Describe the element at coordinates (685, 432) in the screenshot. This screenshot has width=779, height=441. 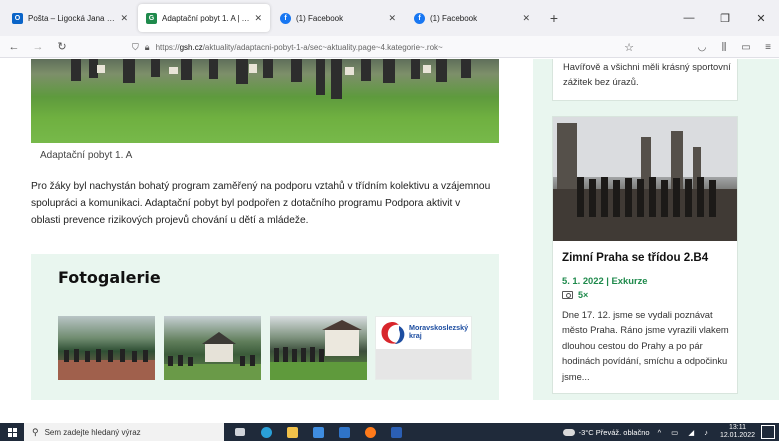
I see `tray-icons: ^ ▭ ◢ ♪` at that location.